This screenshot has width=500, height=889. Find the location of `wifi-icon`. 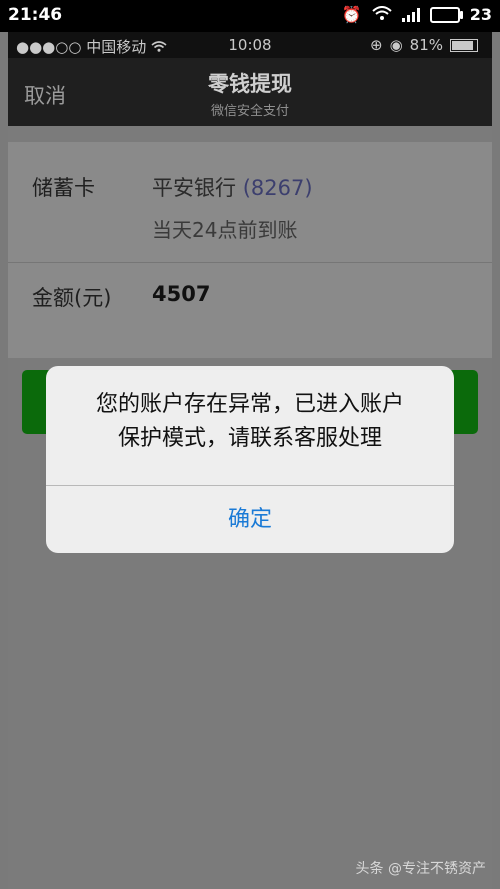

wifi-icon is located at coordinates (382, 14).